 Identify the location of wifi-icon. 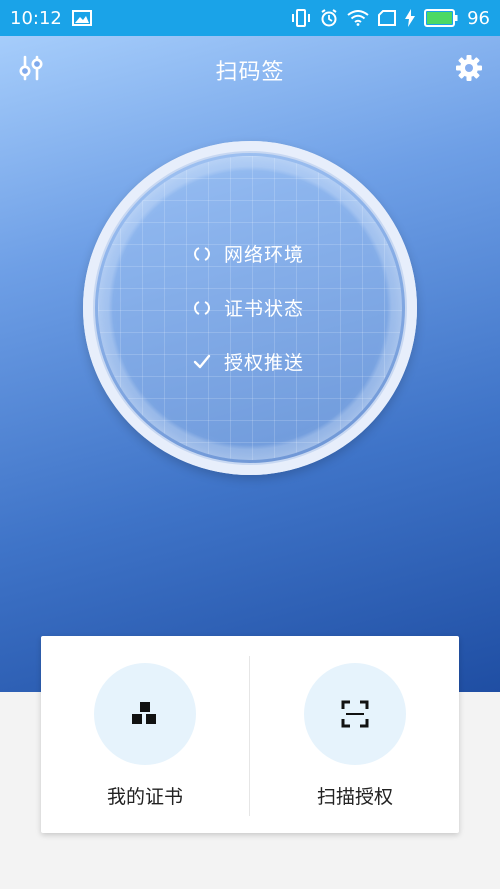
(358, 18).